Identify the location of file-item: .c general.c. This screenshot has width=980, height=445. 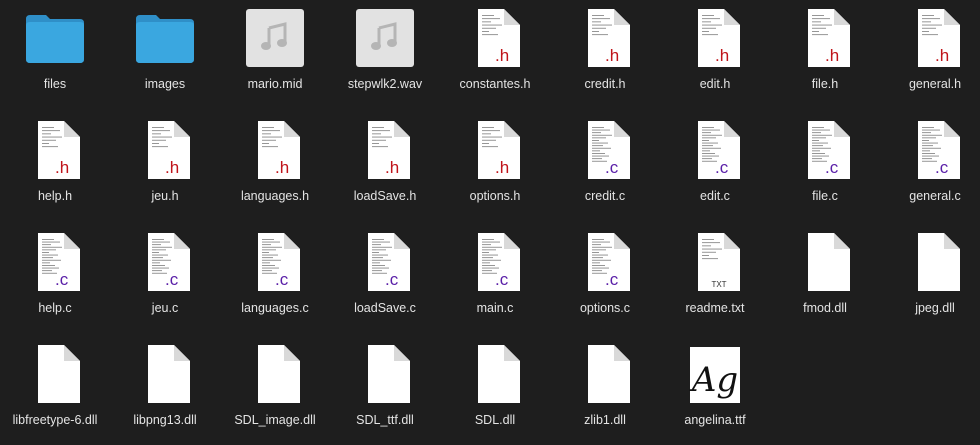
(930, 167).